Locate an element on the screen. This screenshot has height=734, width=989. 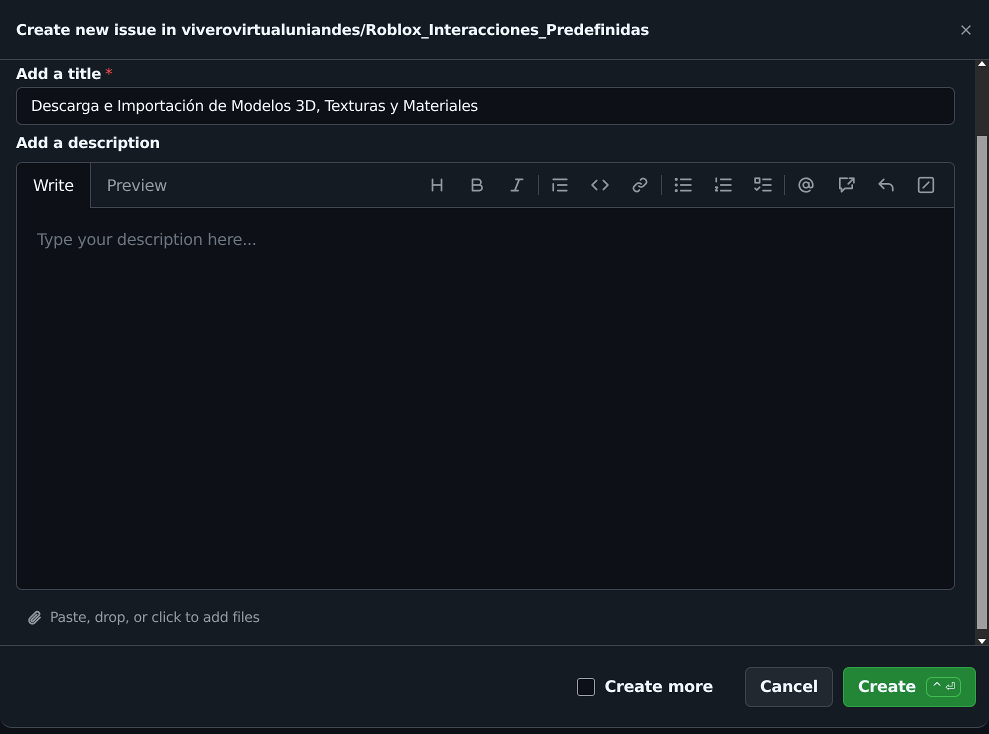
checkbox is located at coordinates (585, 687).